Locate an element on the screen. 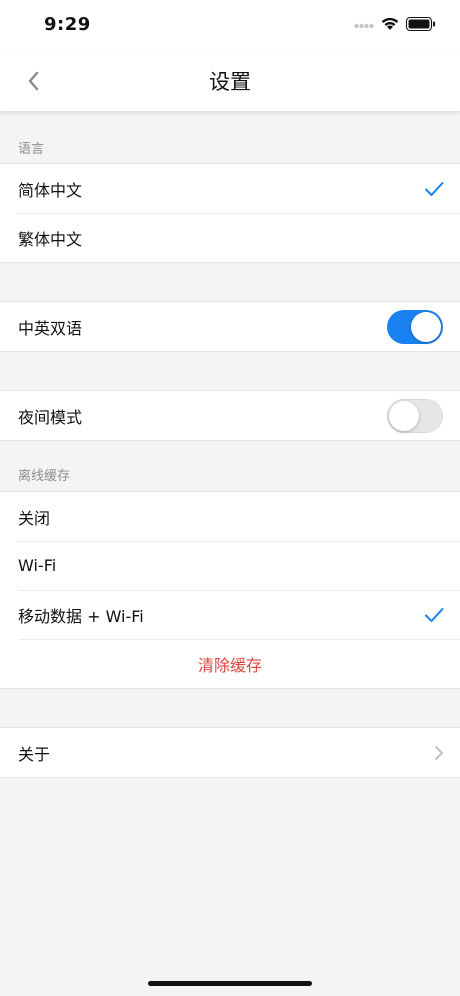 Image resolution: width=460 pixels, height=996 pixels. clear-cache-label: 清除缓存 is located at coordinates (229, 665).